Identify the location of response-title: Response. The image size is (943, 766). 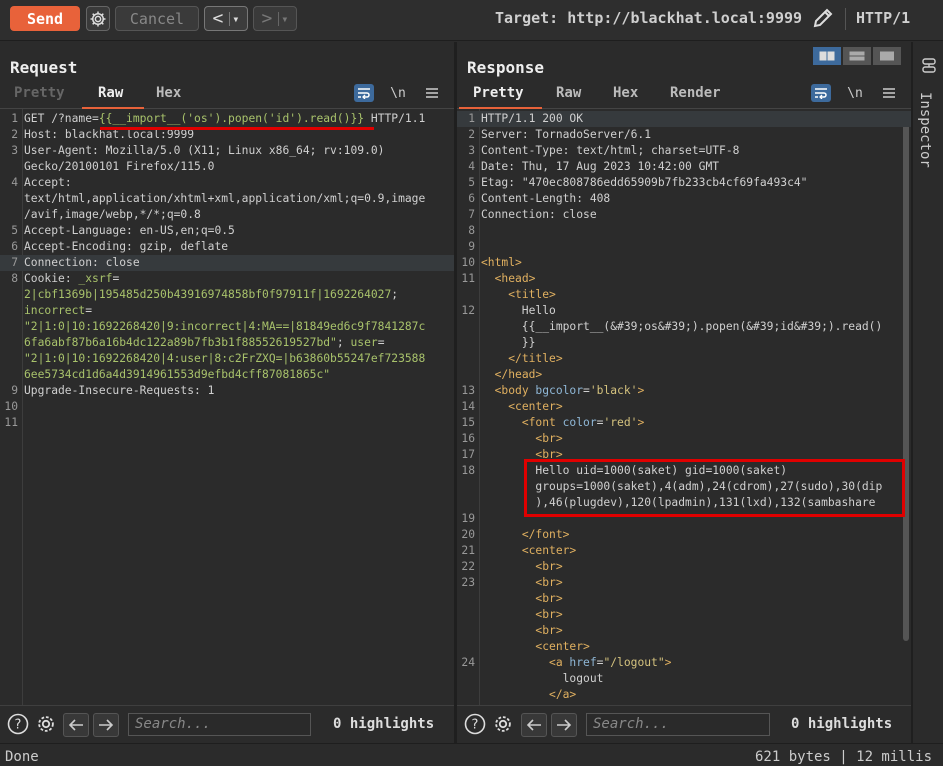
(506, 67).